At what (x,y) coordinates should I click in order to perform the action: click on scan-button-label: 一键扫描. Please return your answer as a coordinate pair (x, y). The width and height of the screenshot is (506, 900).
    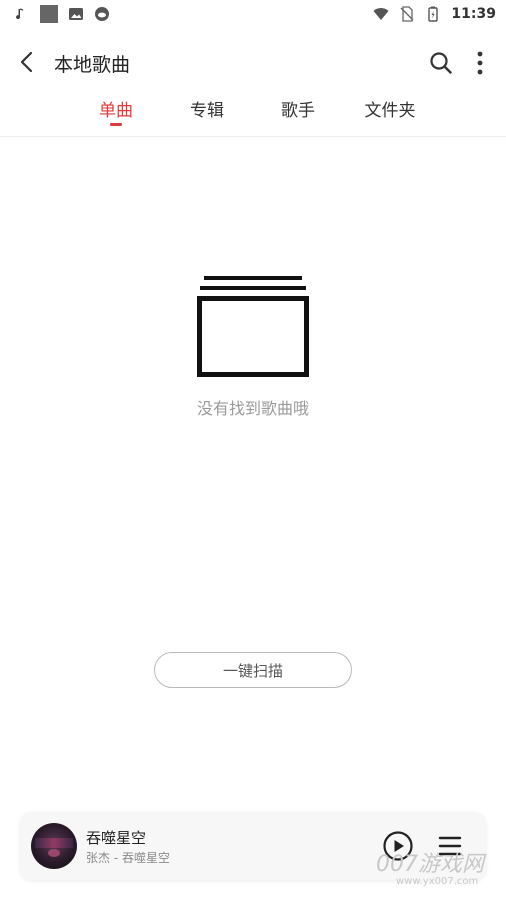
    Looking at the image, I should click on (252, 670).